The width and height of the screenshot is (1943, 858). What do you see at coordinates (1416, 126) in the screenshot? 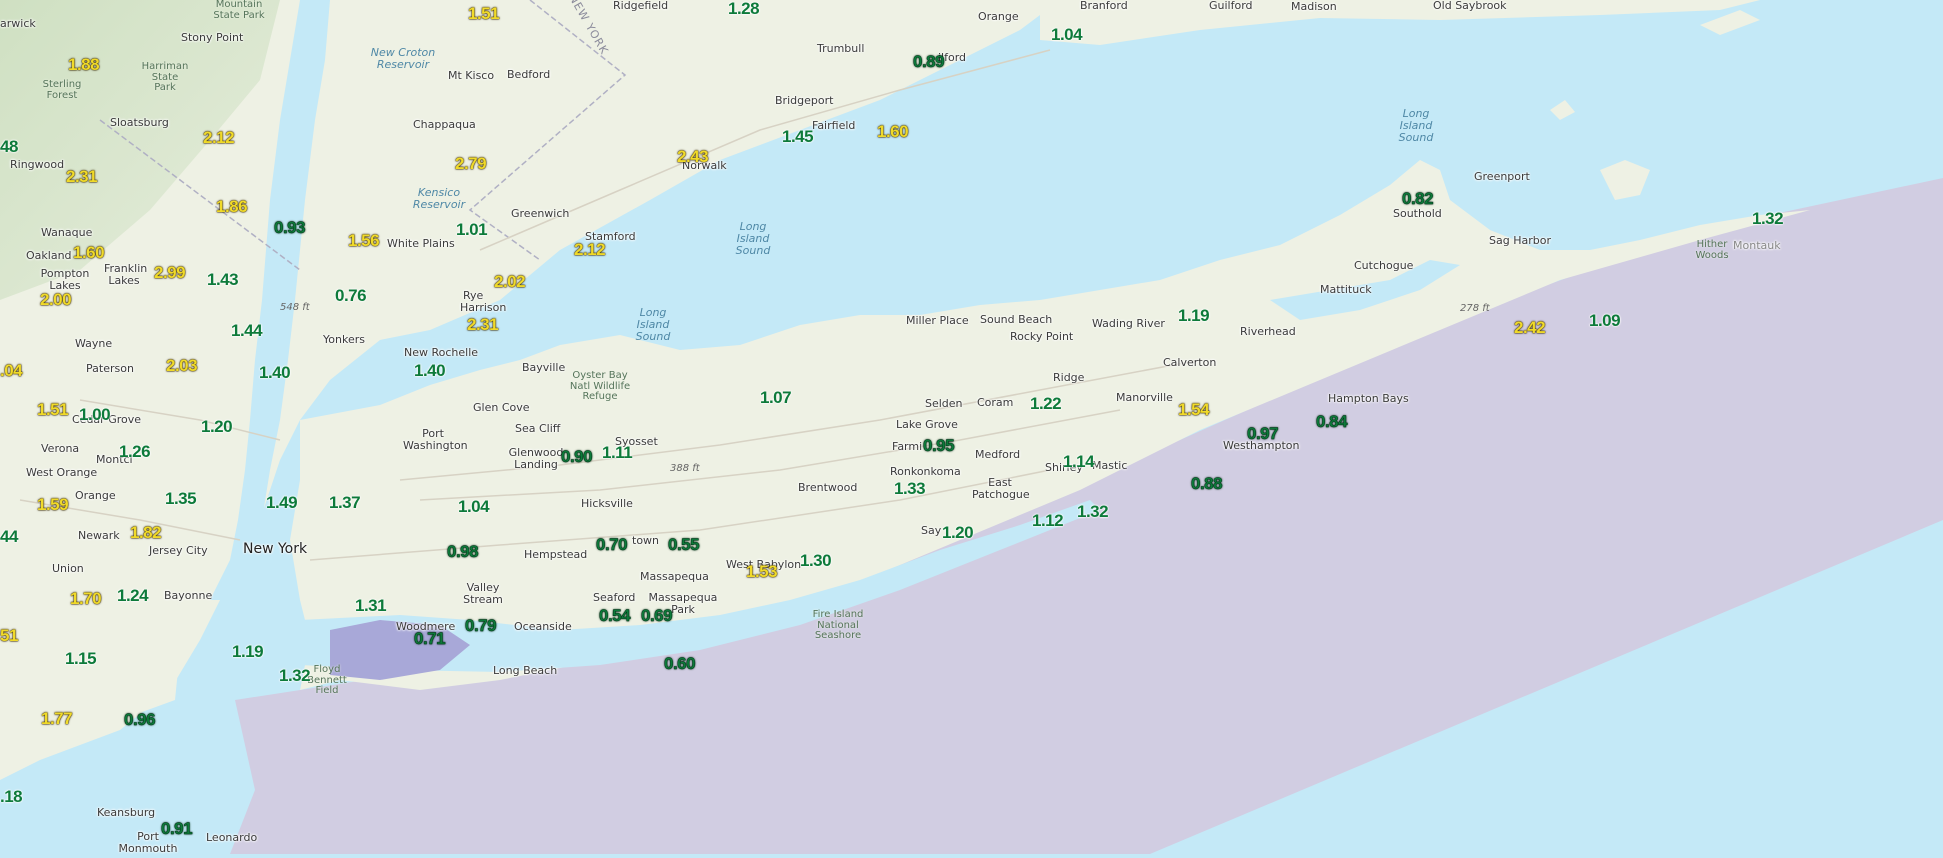
I see `water-label-lis-east: Long Island Sound` at bounding box center [1416, 126].